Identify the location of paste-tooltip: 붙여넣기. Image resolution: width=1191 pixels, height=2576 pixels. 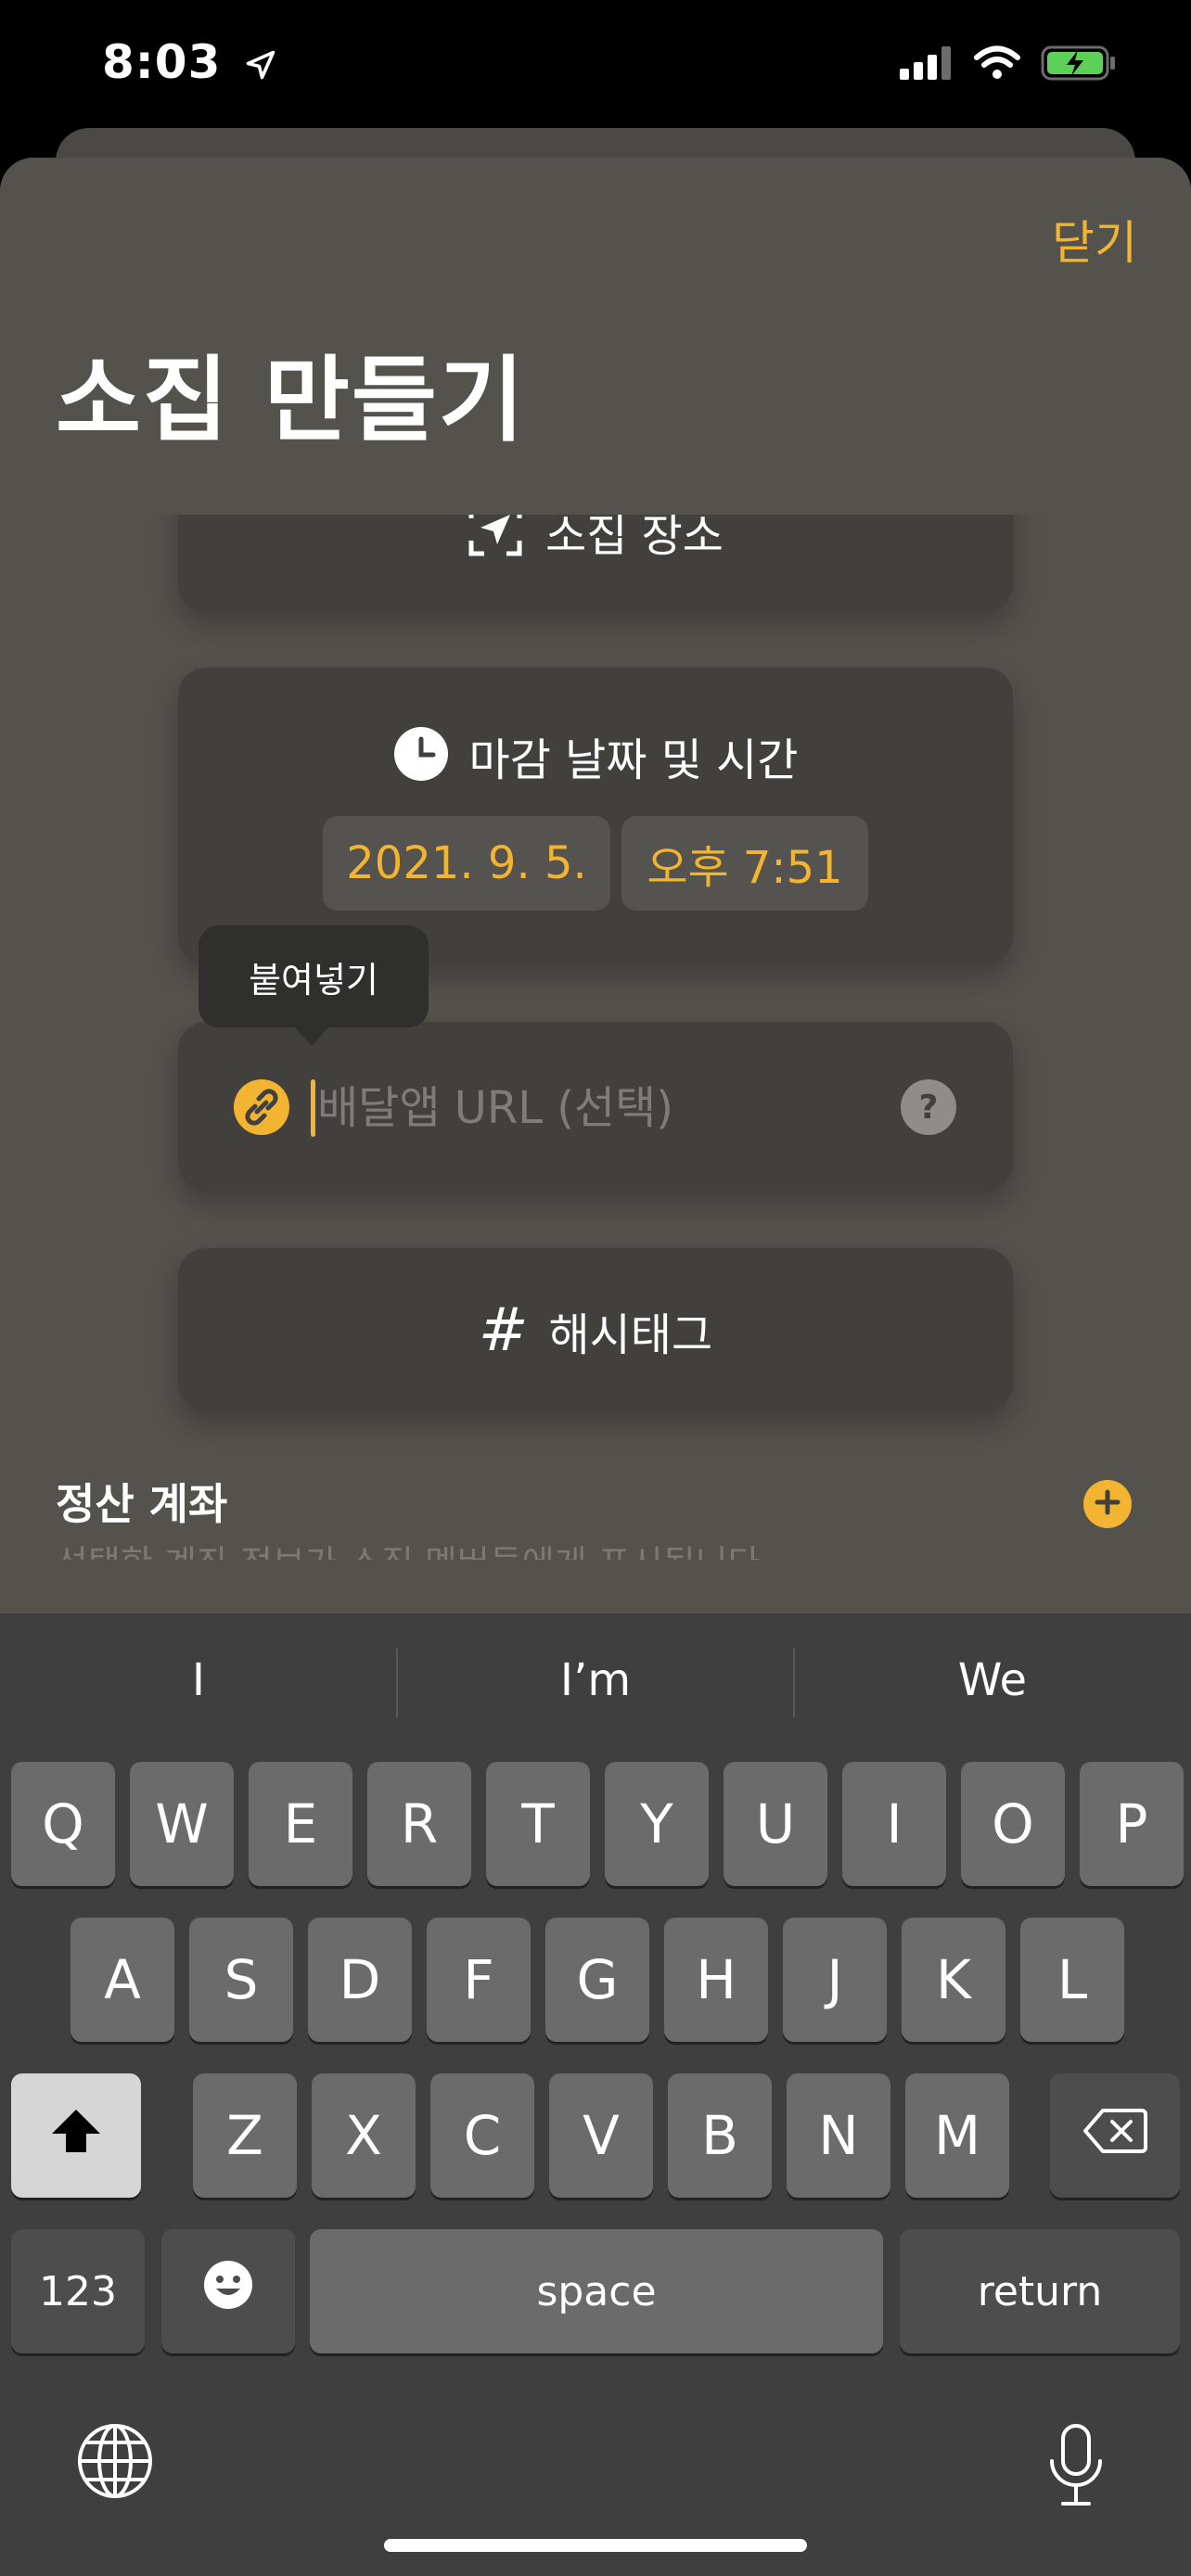
(313, 976).